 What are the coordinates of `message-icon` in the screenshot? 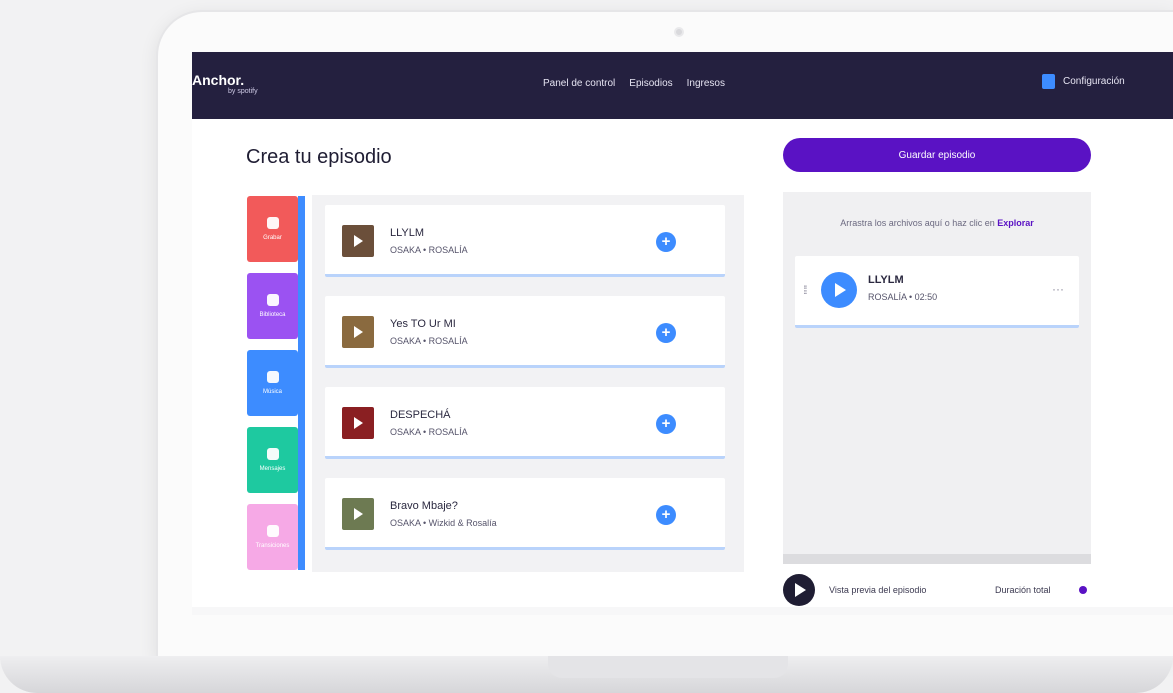 It's located at (272, 454).